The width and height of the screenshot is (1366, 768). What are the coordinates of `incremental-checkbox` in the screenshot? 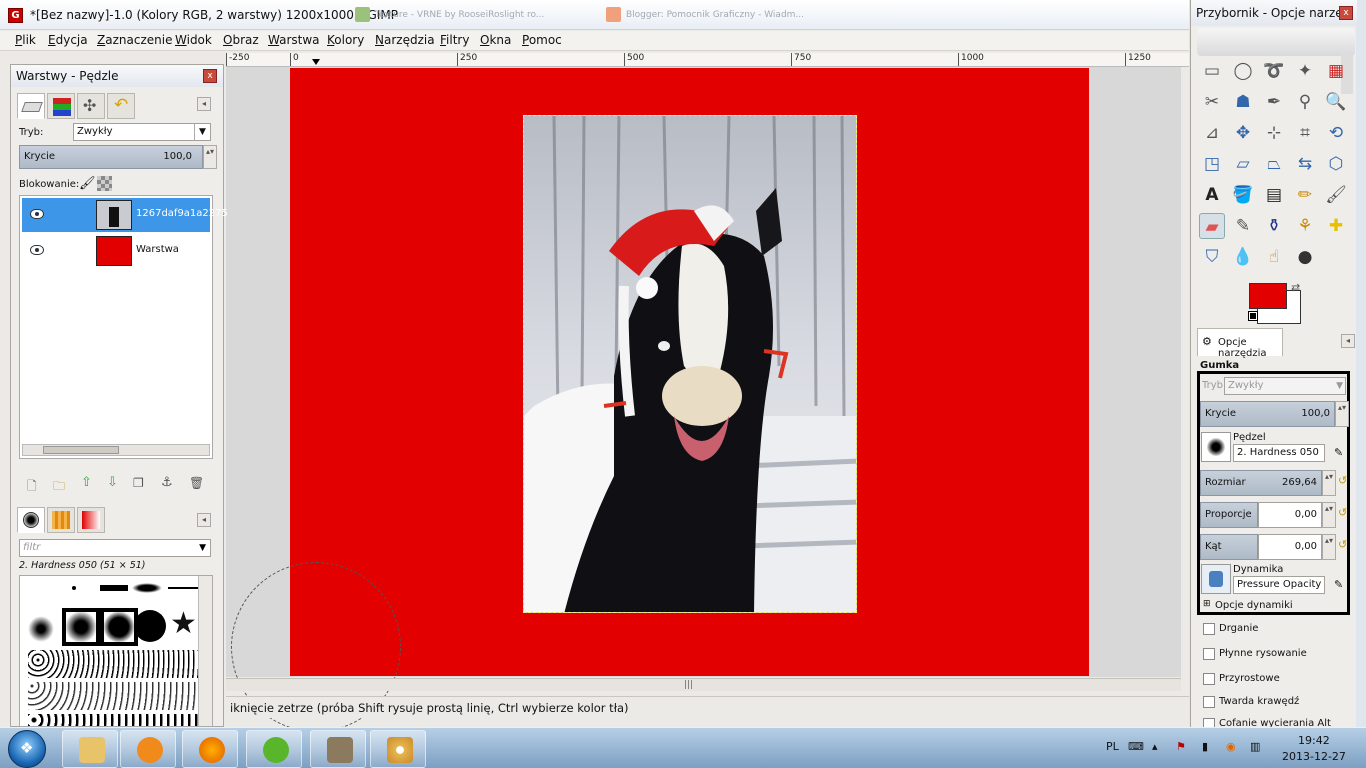 It's located at (1209, 679).